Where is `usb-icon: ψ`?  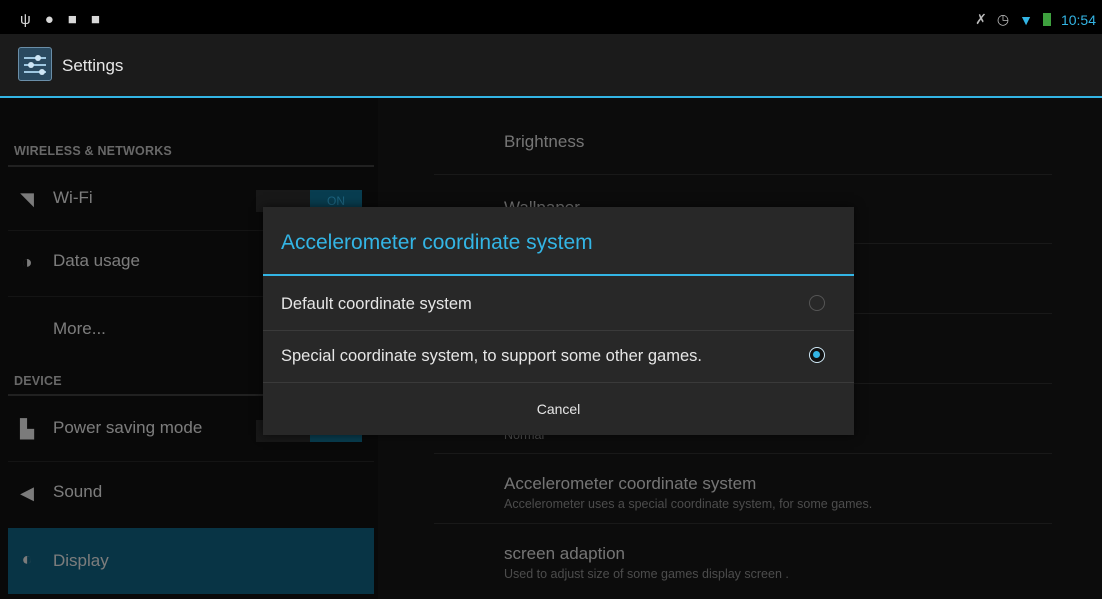
usb-icon: ψ is located at coordinates (25, 19).